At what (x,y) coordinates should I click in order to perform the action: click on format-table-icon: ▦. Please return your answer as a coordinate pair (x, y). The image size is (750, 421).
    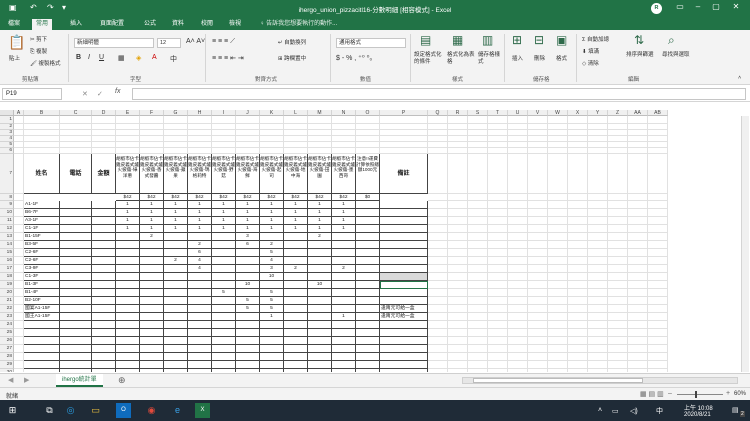
    Looking at the image, I should click on (457, 40).